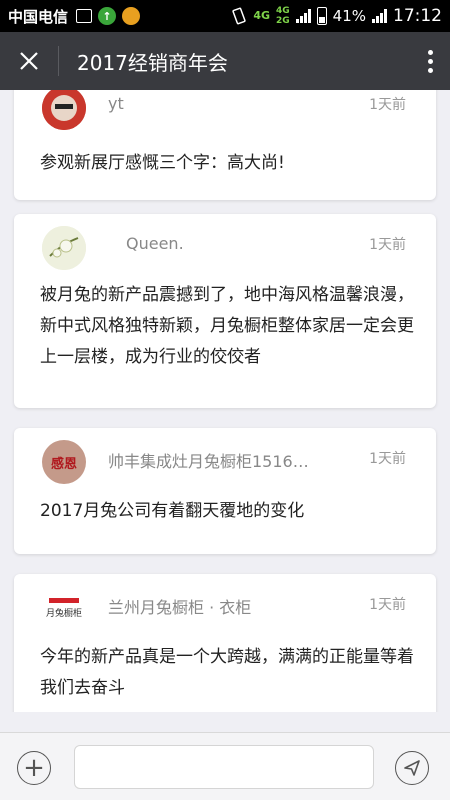 The width and height of the screenshot is (450, 800). Describe the element at coordinates (283, 16) in the screenshot. I see `dual-network-label: 4G 2G` at that location.